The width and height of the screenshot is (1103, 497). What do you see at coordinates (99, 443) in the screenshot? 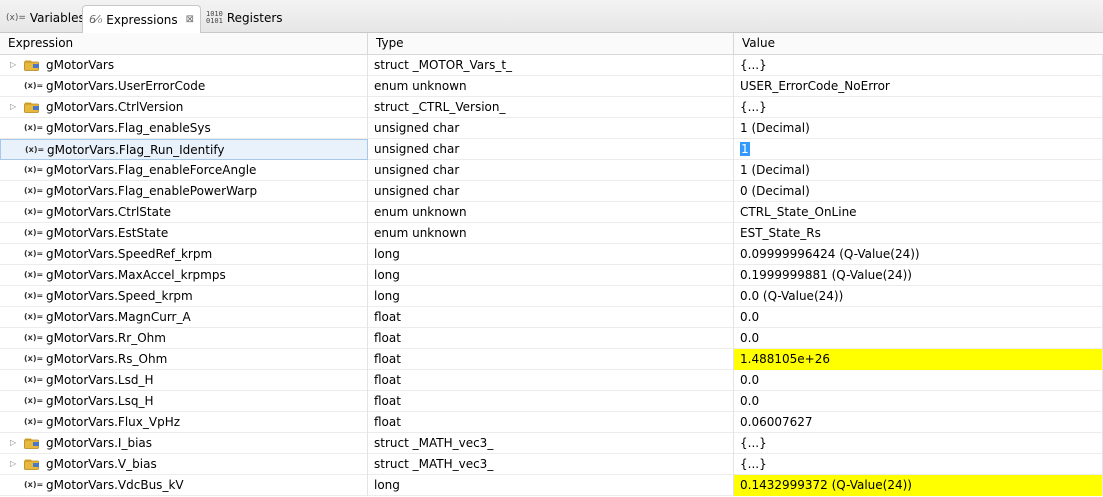
I see `expression-name: gMotorVars.I_bias` at bounding box center [99, 443].